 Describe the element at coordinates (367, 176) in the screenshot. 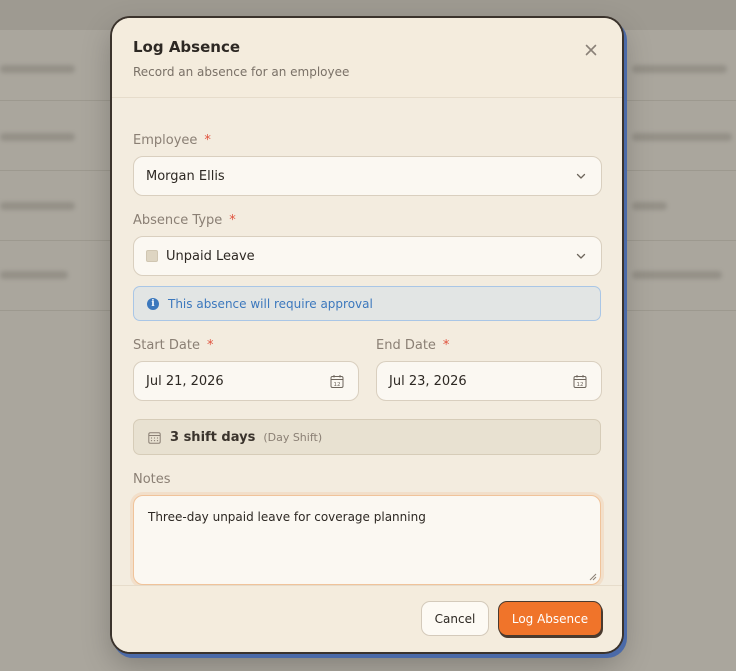

I see `employee-select: Morgan Ellis` at that location.